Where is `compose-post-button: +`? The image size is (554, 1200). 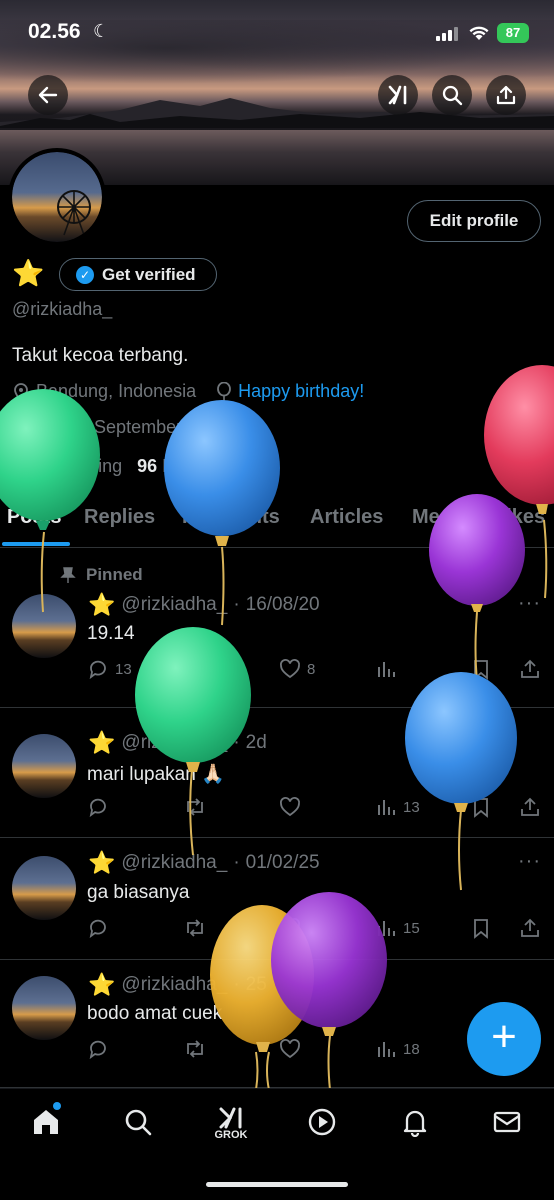 compose-post-button: + is located at coordinates (504, 1039).